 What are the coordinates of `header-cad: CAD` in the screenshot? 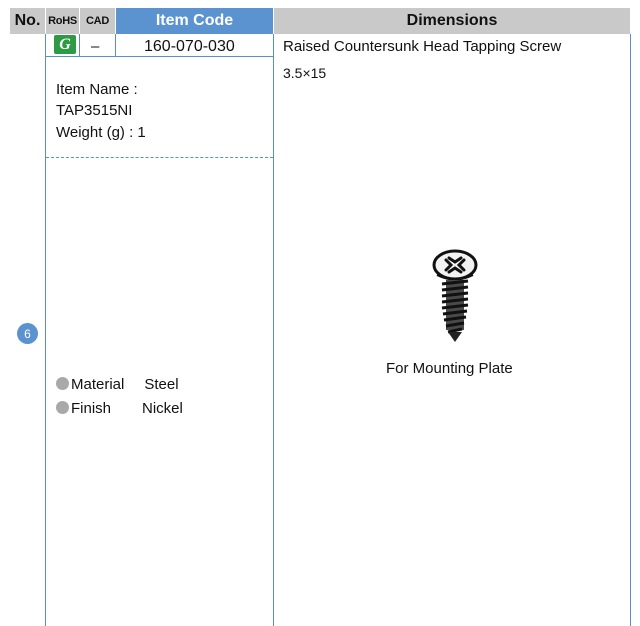 It's located at (97, 21).